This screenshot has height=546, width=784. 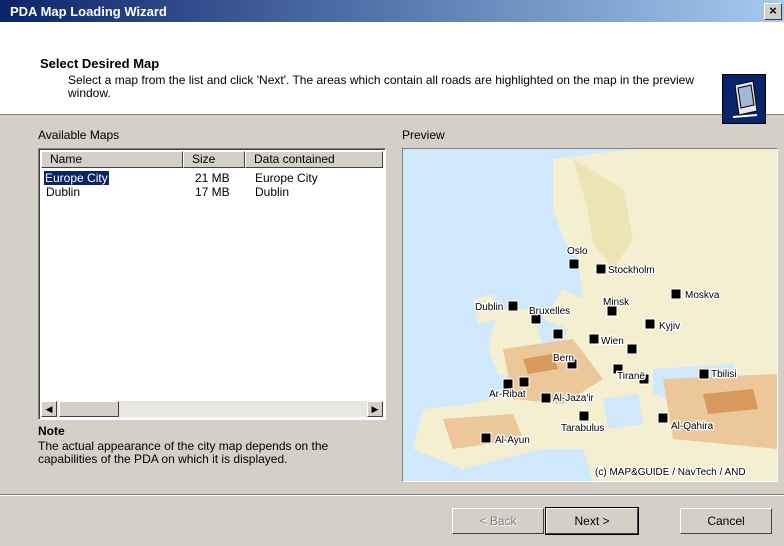 What do you see at coordinates (549, 311) in the screenshot?
I see `city-bruxelles: Bruxelles` at bounding box center [549, 311].